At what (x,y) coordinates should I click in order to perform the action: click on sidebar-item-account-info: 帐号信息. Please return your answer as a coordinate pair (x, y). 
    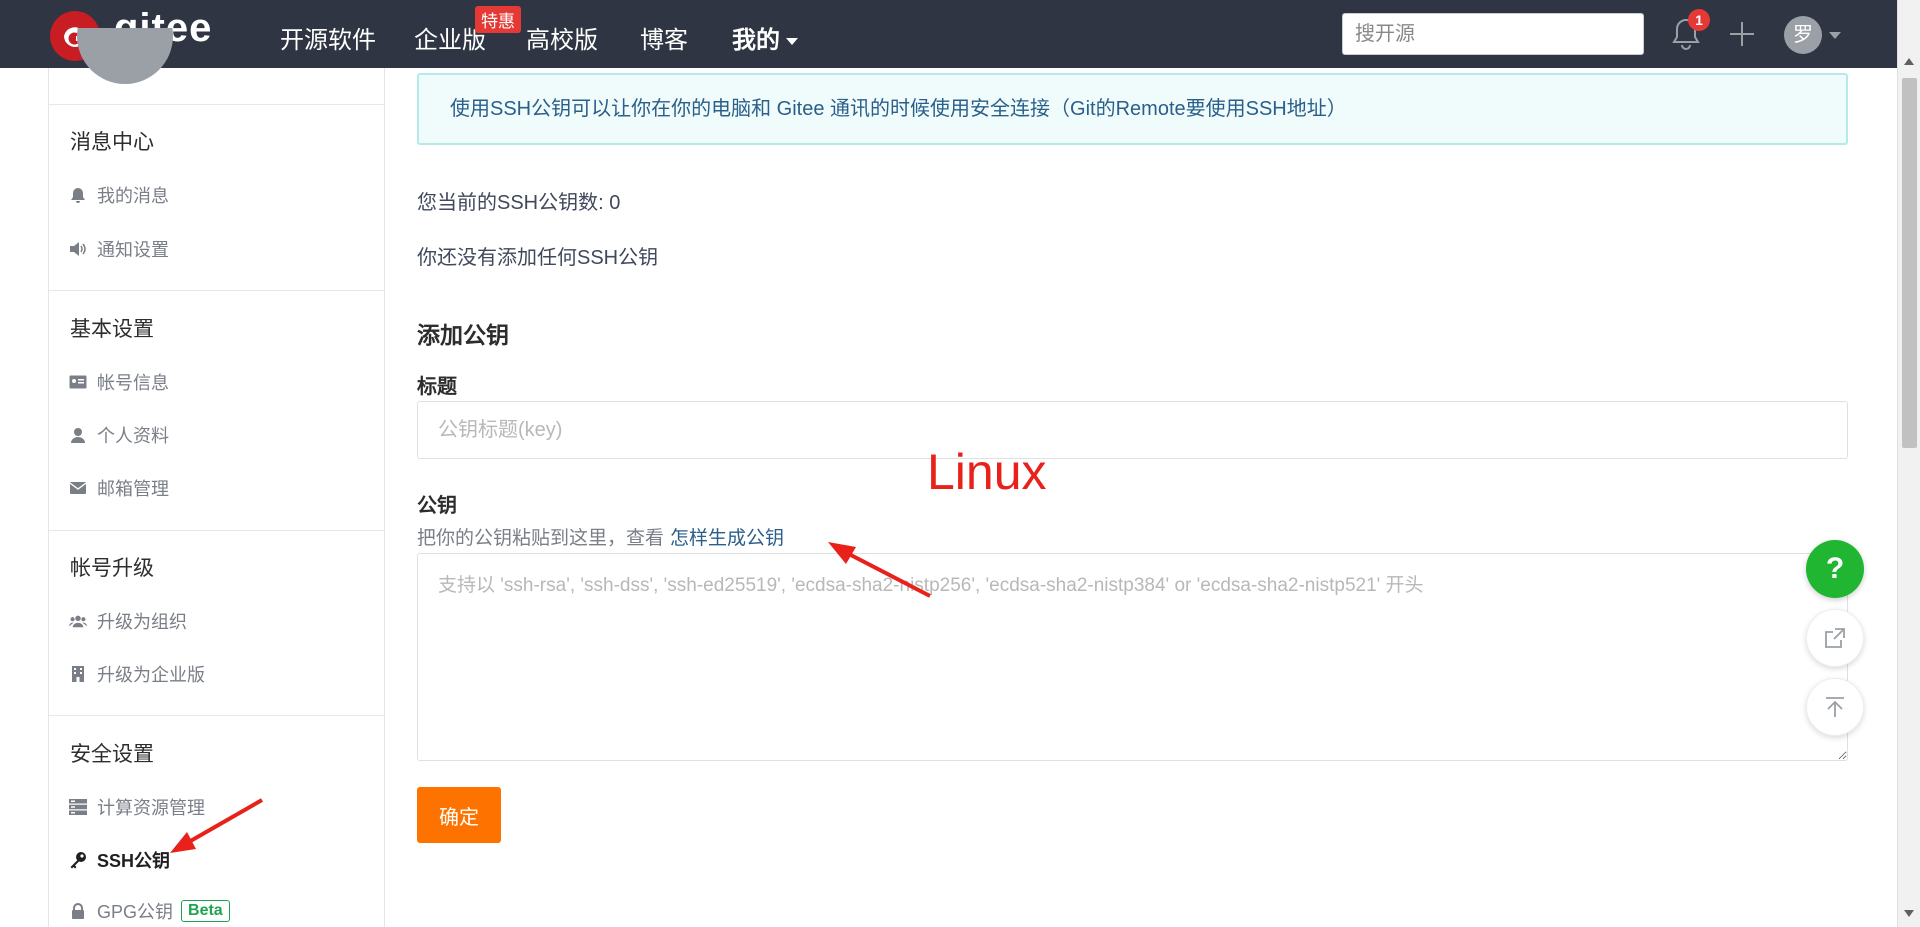
    Looking at the image, I should click on (119, 382).